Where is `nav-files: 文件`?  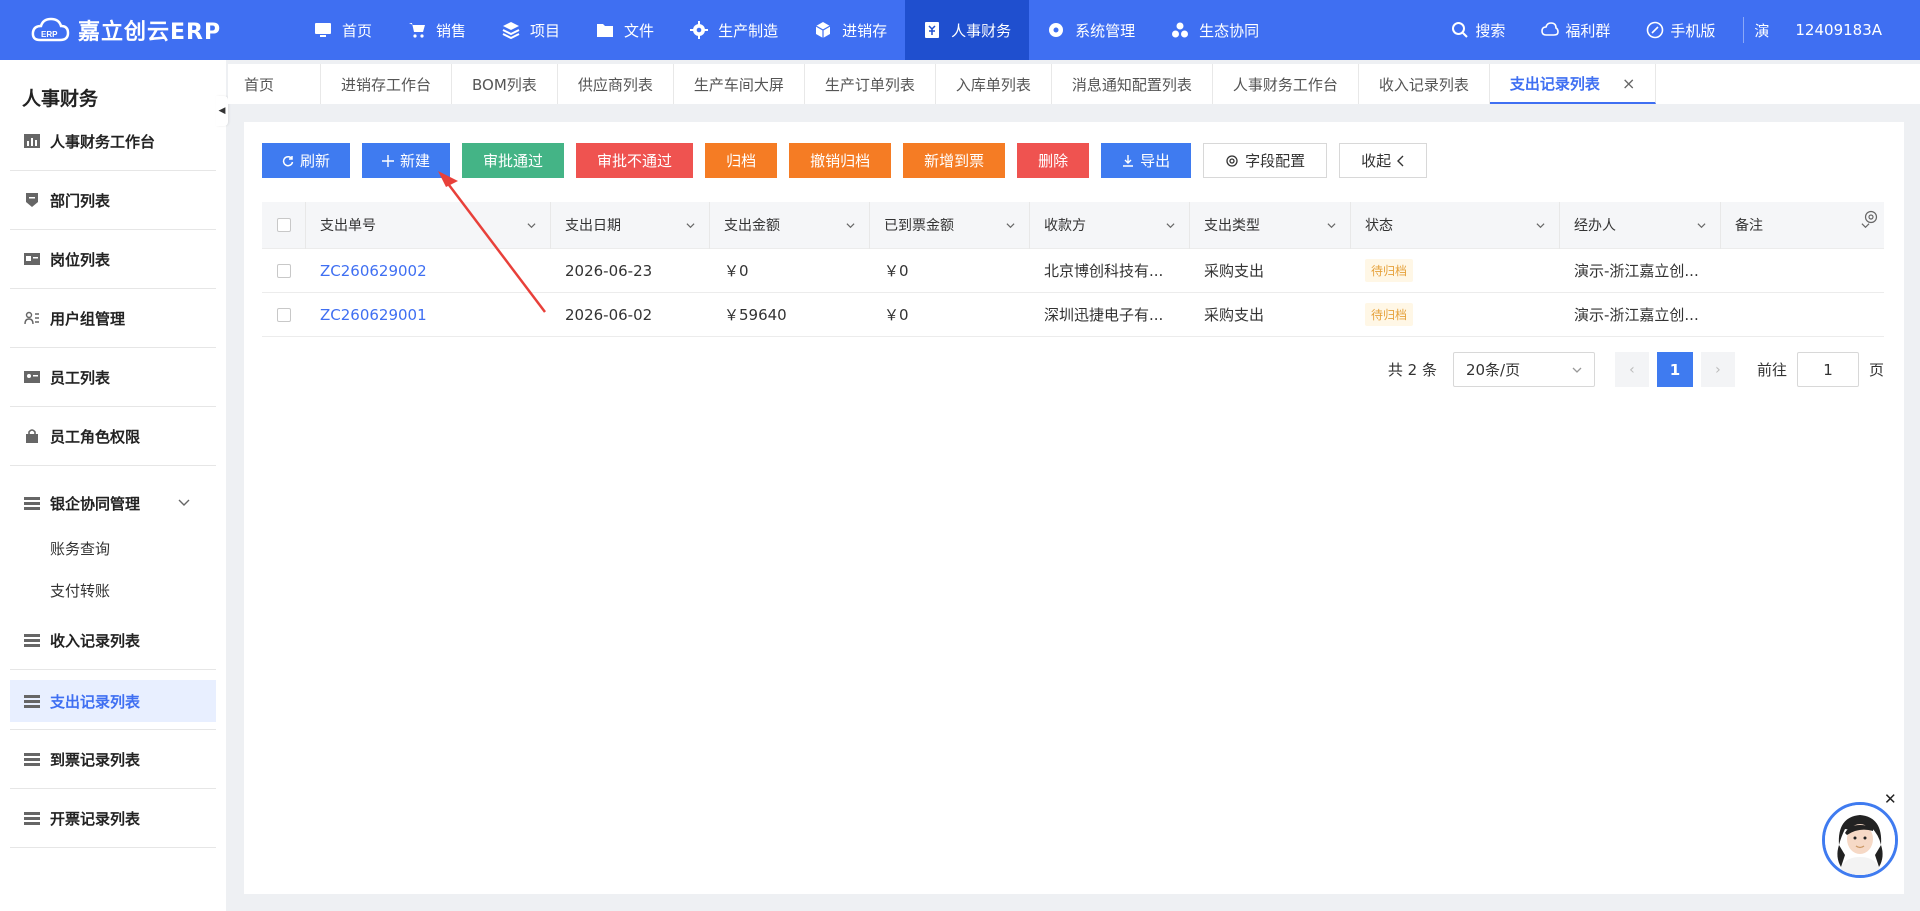
nav-files: 文件 is located at coordinates (625, 30).